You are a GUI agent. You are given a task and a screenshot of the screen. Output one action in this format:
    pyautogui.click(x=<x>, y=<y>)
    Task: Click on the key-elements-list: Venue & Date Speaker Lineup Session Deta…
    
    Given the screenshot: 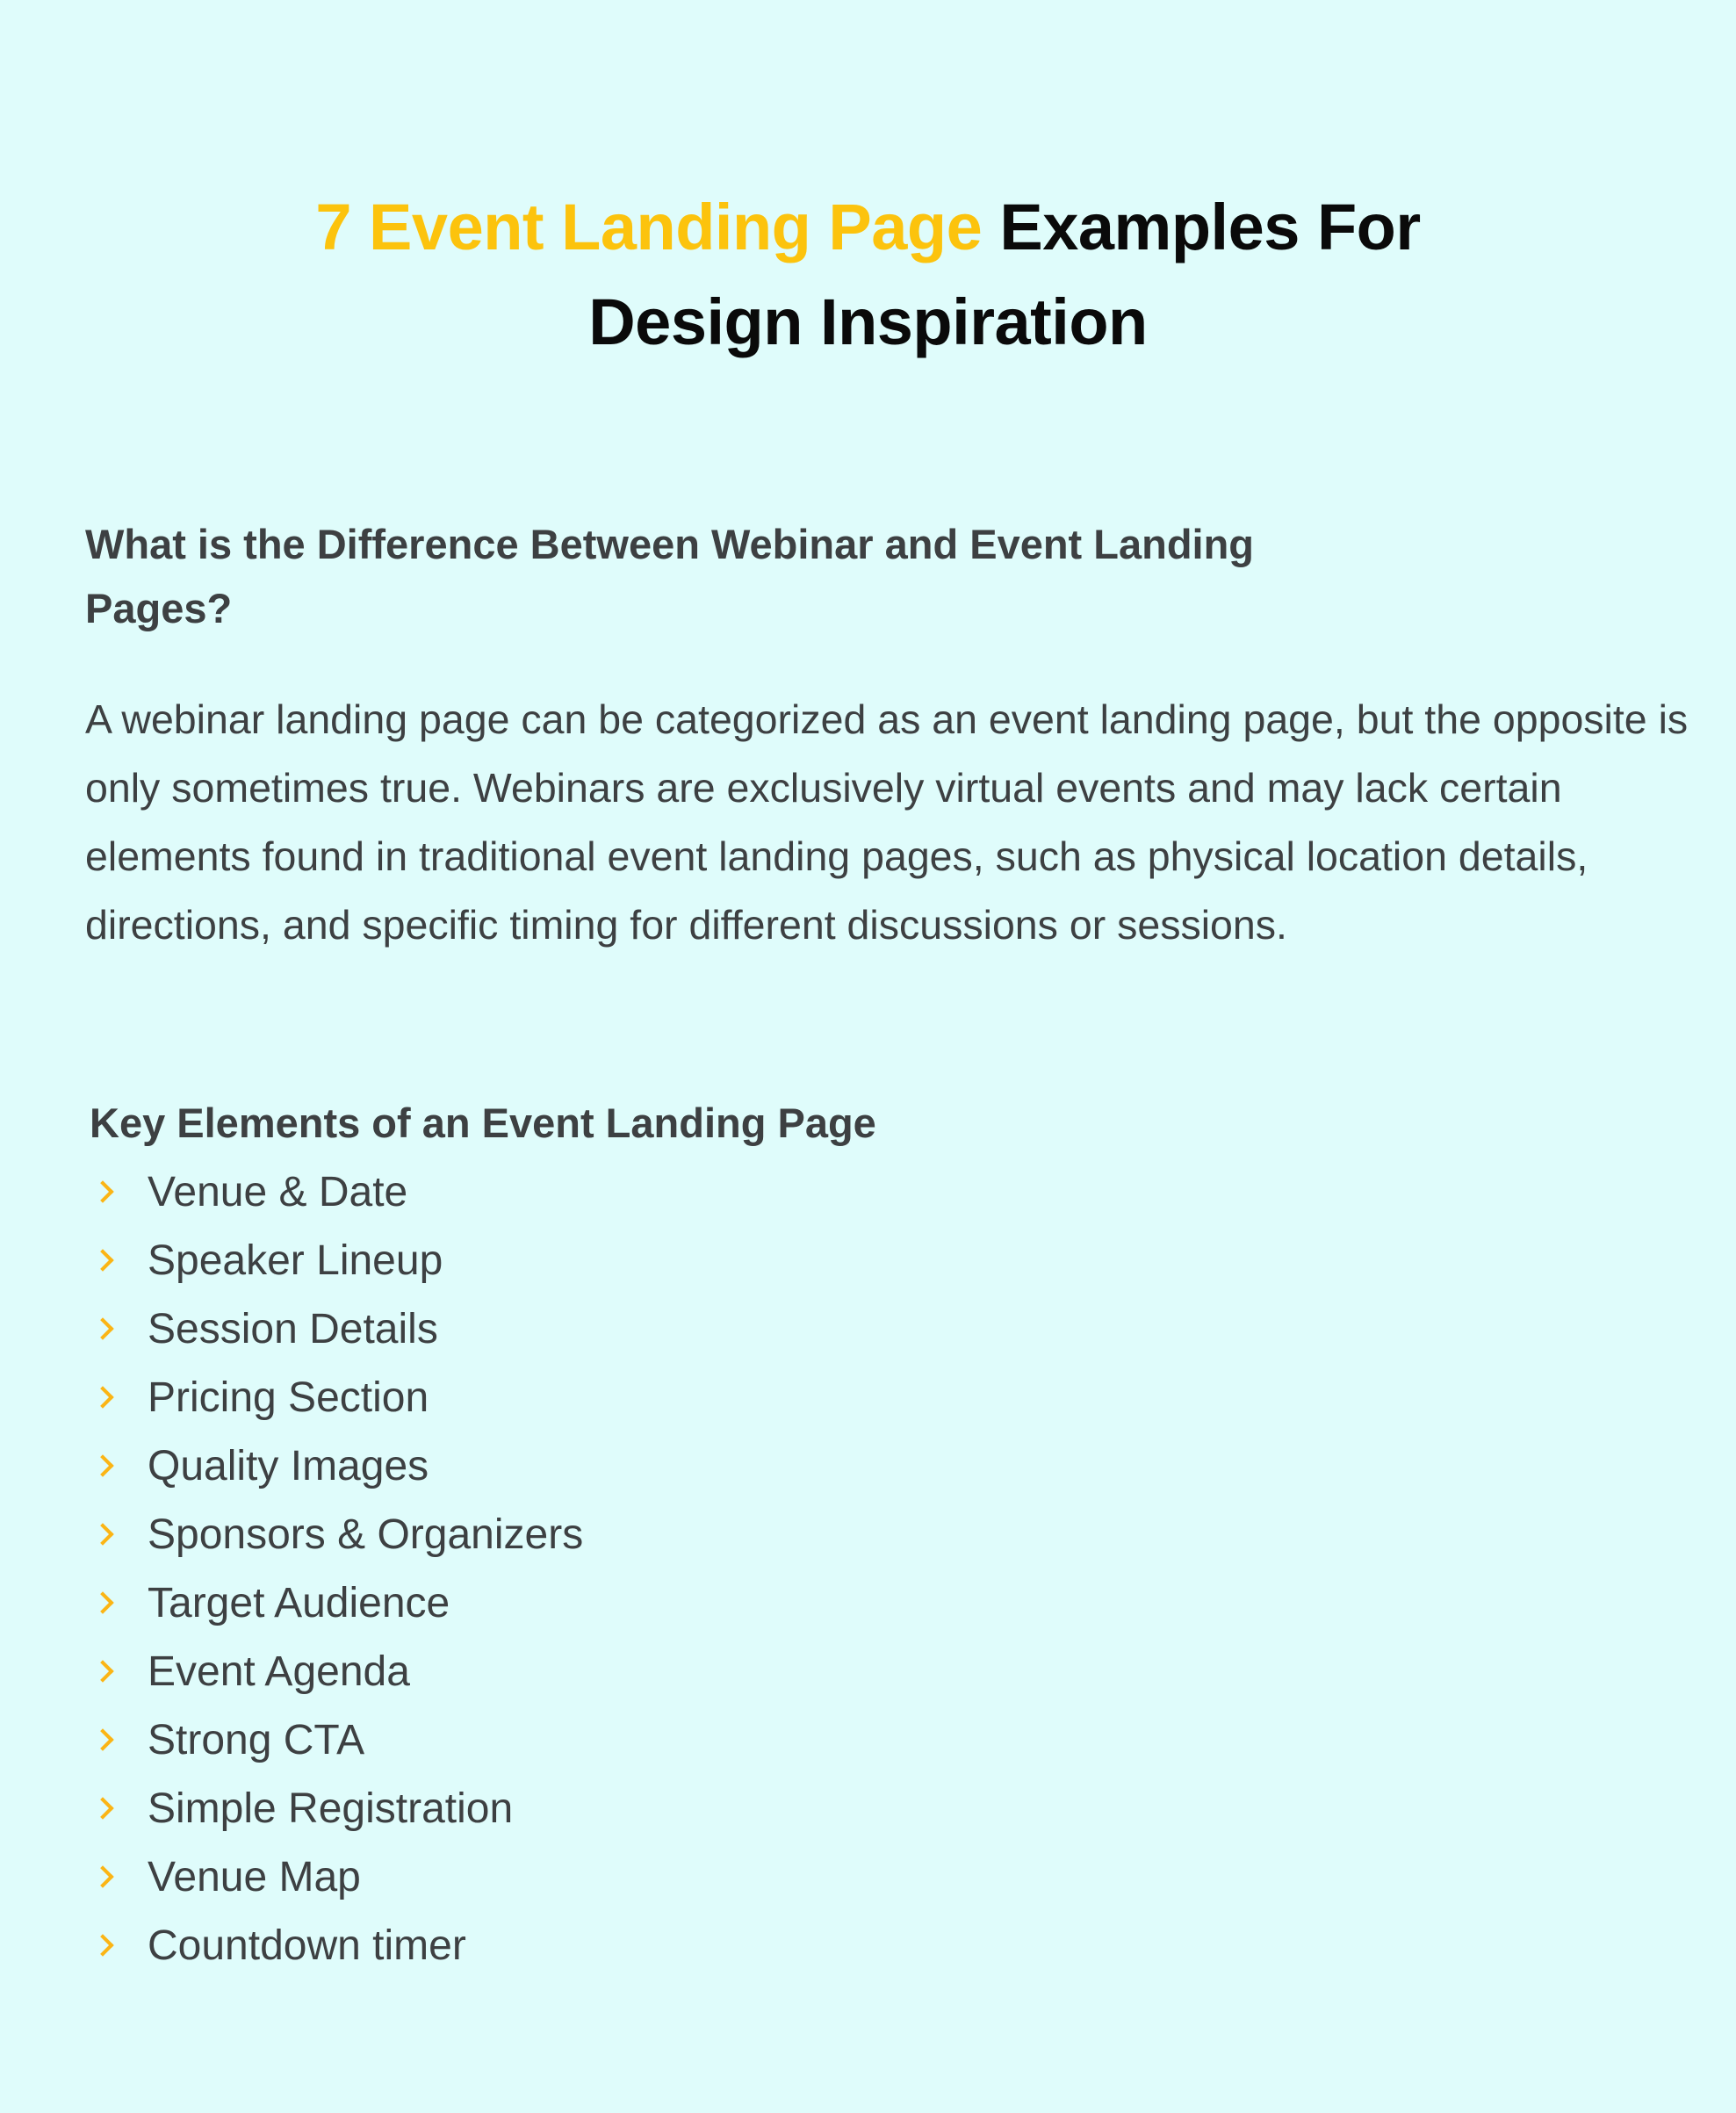 What is the action you would take?
    pyautogui.click(x=335, y=1568)
    